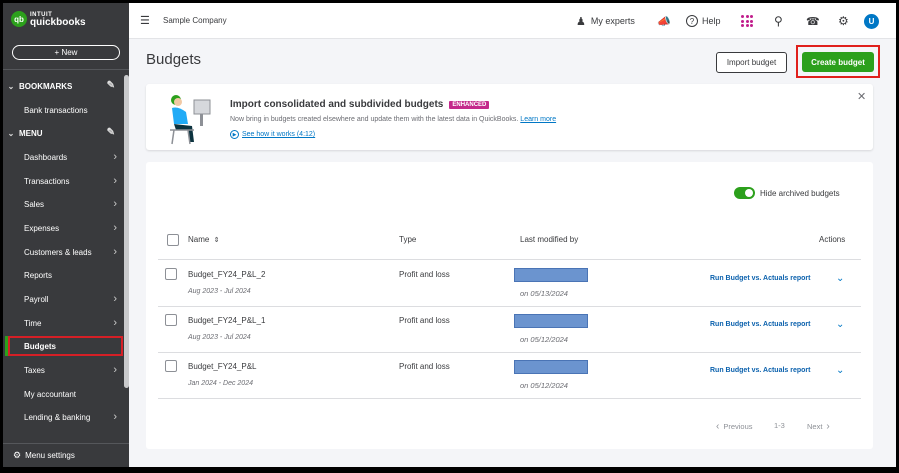 This screenshot has height=473, width=899. What do you see at coordinates (47, 181) in the screenshot?
I see `sidebar-item-label: Transactions` at bounding box center [47, 181].